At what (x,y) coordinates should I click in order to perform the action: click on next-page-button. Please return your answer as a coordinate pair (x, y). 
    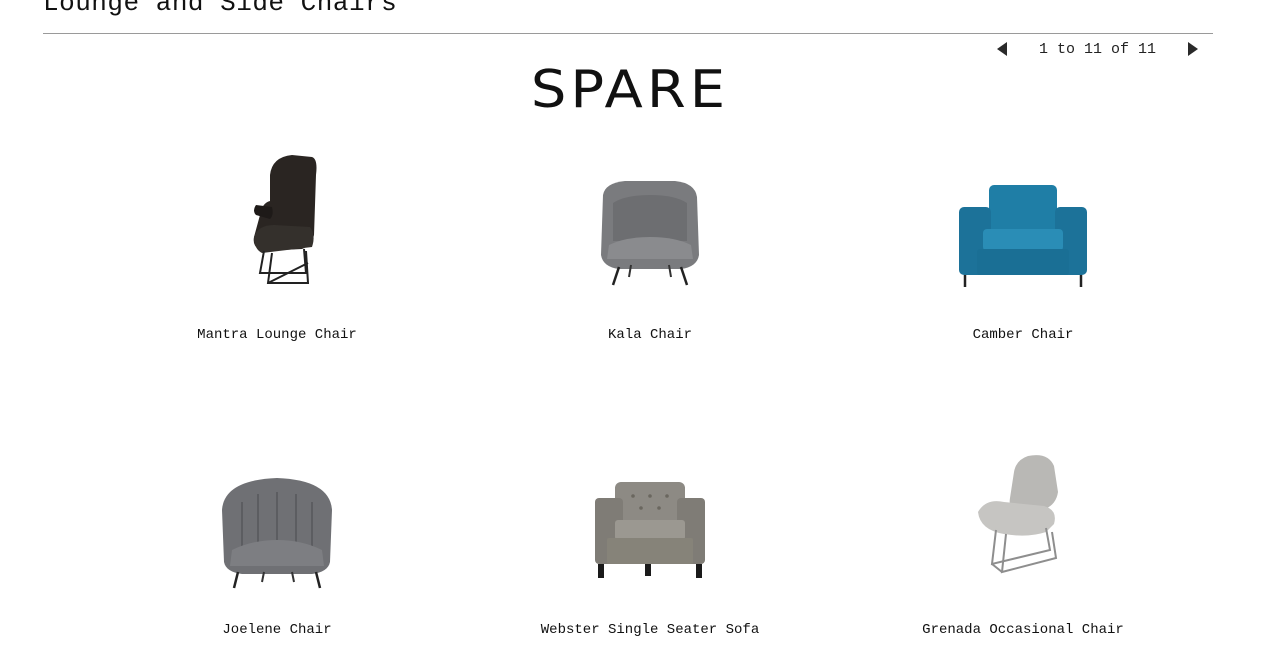
    Looking at the image, I should click on (1193, 49).